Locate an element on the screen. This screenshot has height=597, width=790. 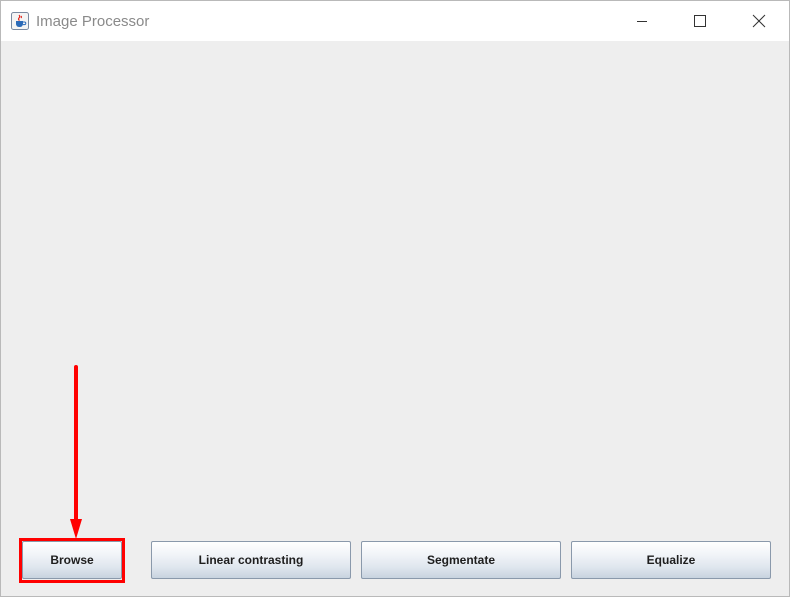
title-bar: Image Processor is located at coordinates (395, 21).